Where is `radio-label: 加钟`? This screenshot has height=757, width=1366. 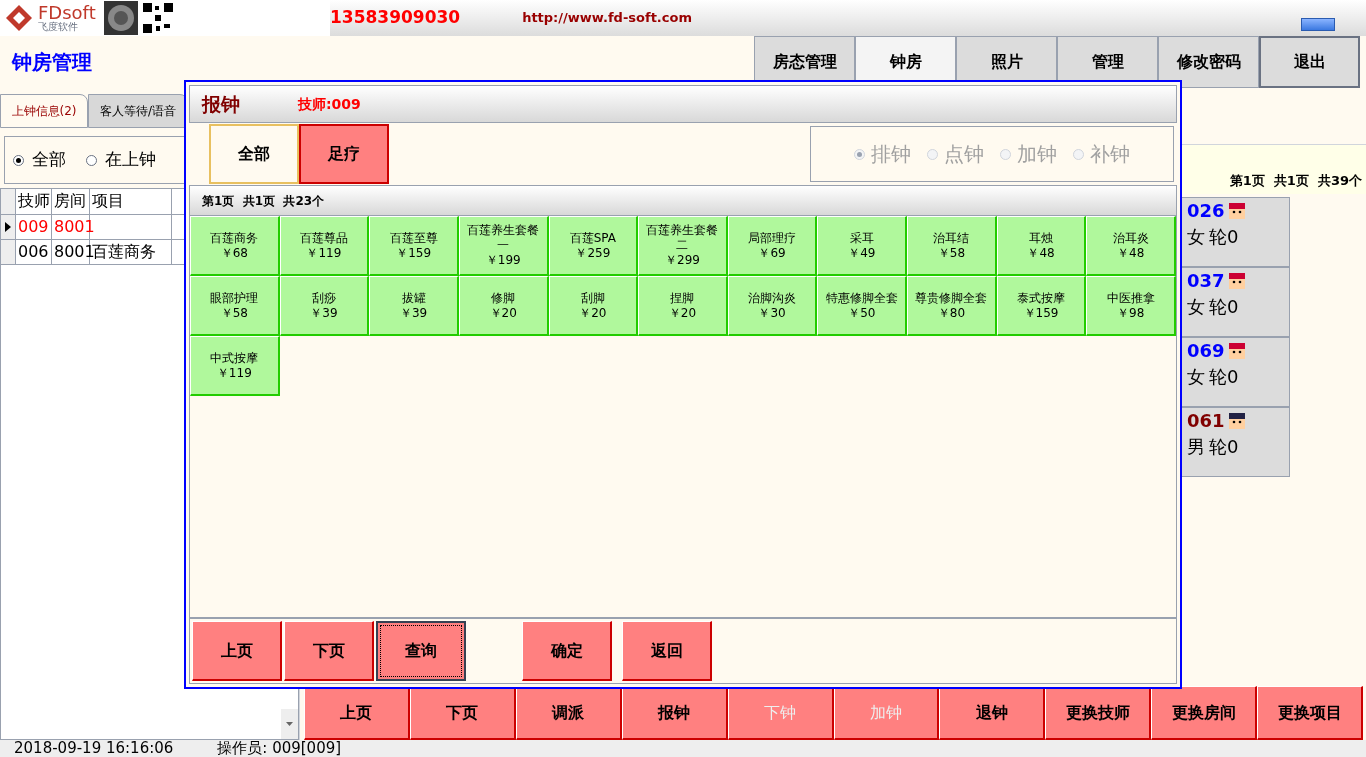
radio-label: 加钟 is located at coordinates (1037, 154).